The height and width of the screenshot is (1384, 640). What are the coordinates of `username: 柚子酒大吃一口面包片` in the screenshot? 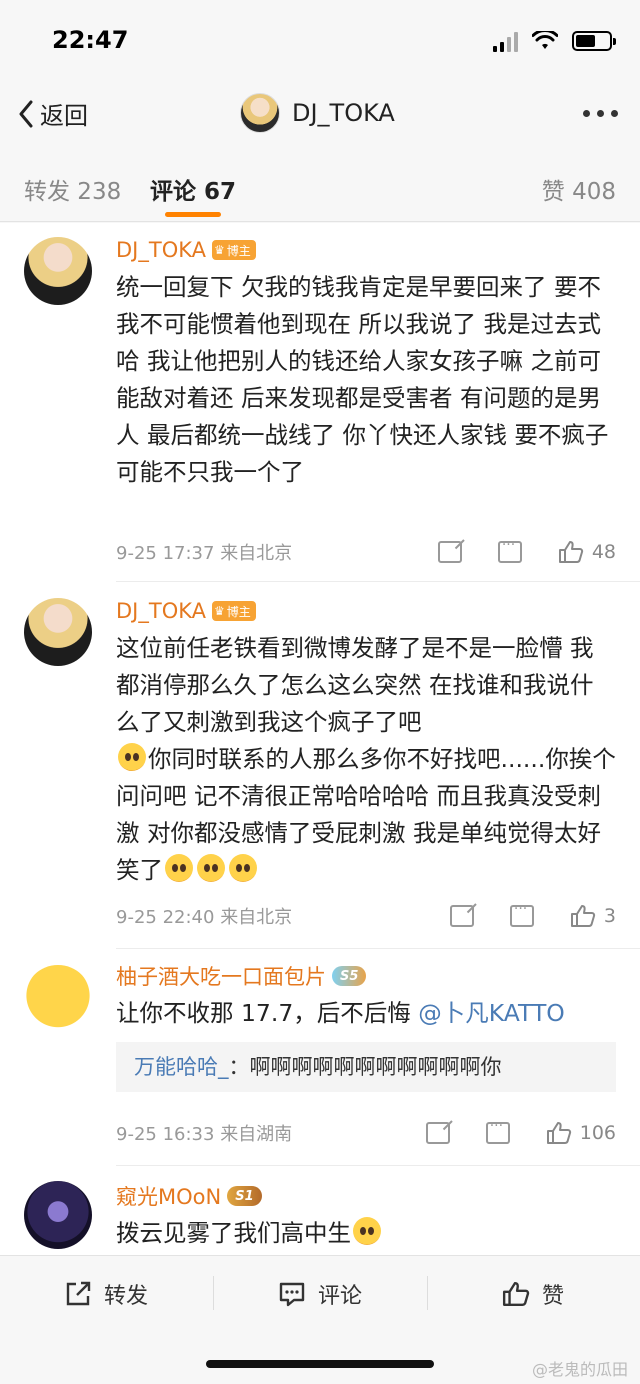 It's located at (221, 976).